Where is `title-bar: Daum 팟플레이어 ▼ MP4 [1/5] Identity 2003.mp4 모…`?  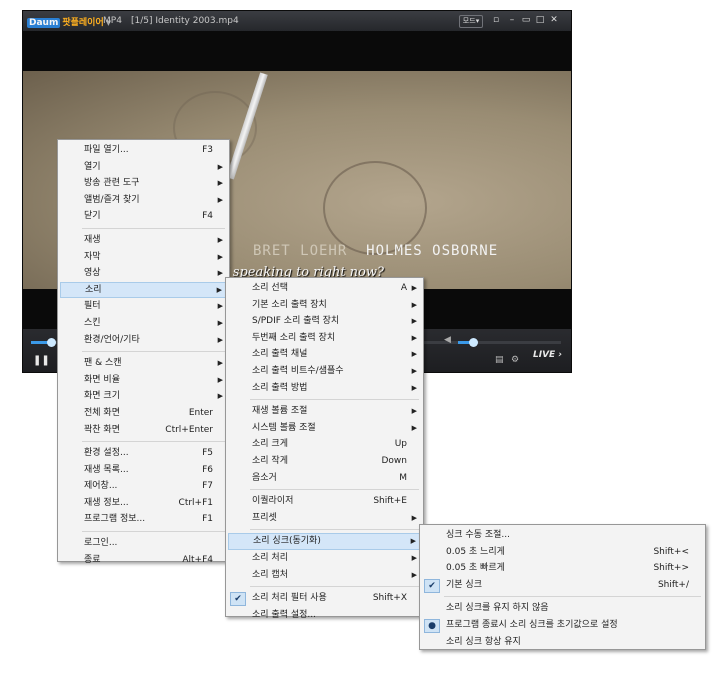
title-bar: Daum 팟플레이어 ▼ MP4 [1/5] Identity 2003.mp4 모… is located at coordinates (297, 21).